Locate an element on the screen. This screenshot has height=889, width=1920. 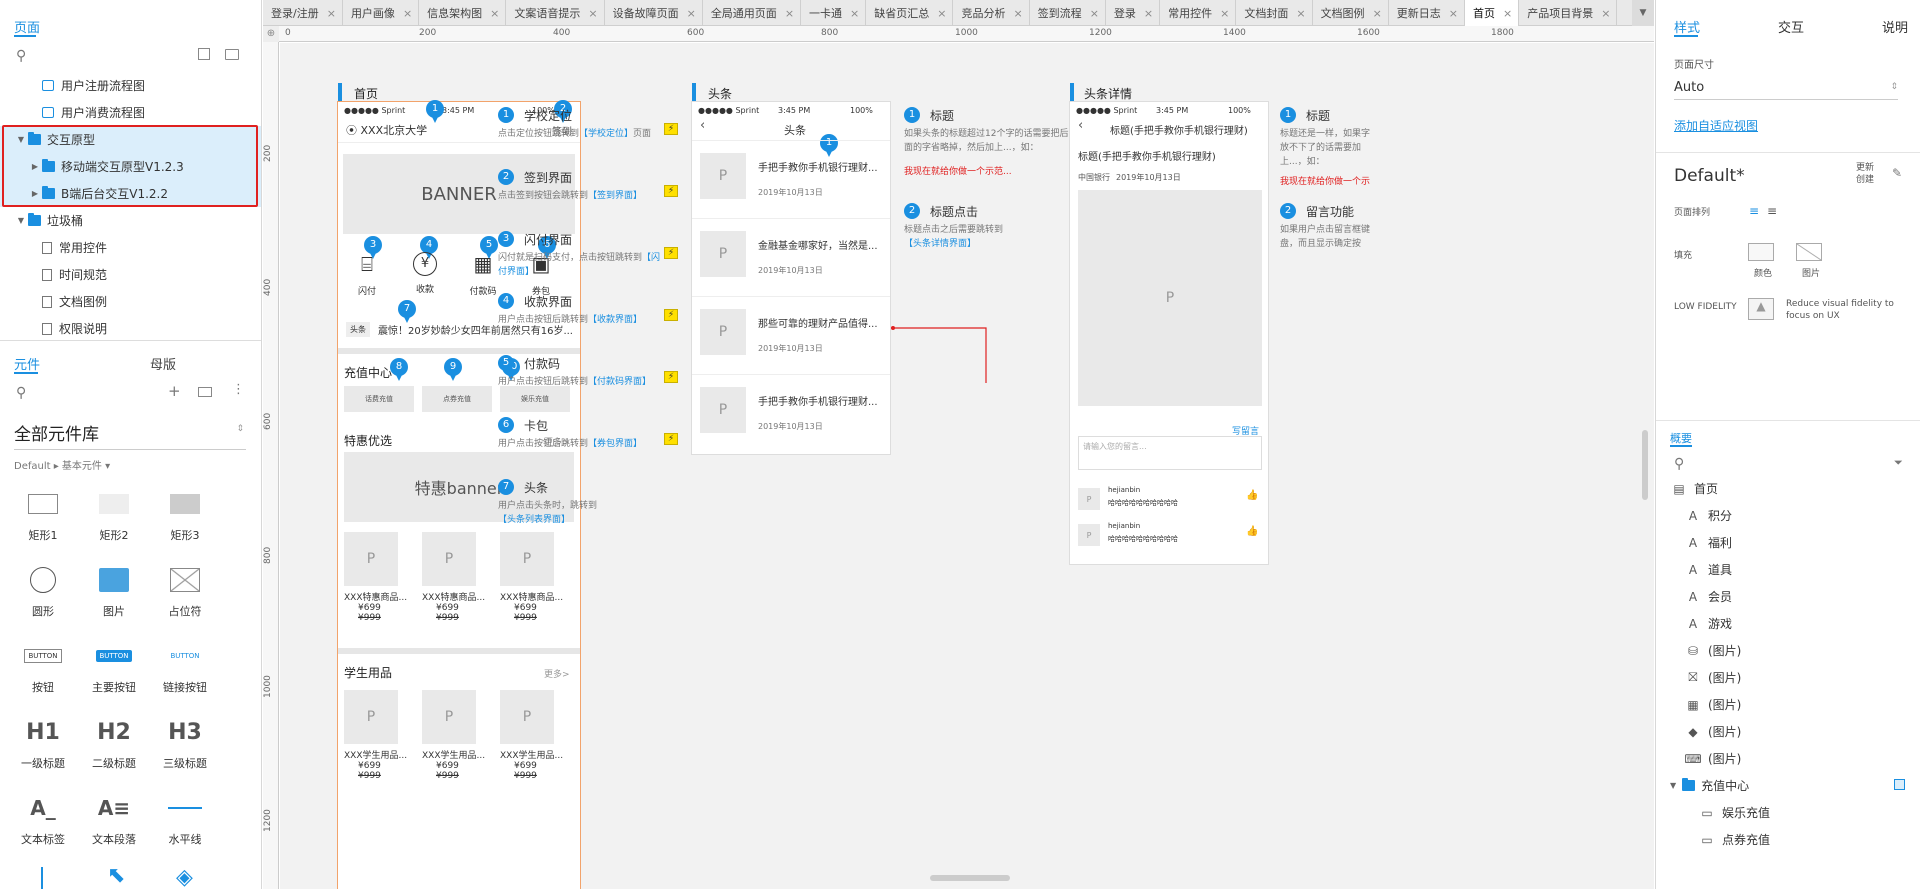
page-tree-item: 常用控件 is located at coordinates (130, 247).